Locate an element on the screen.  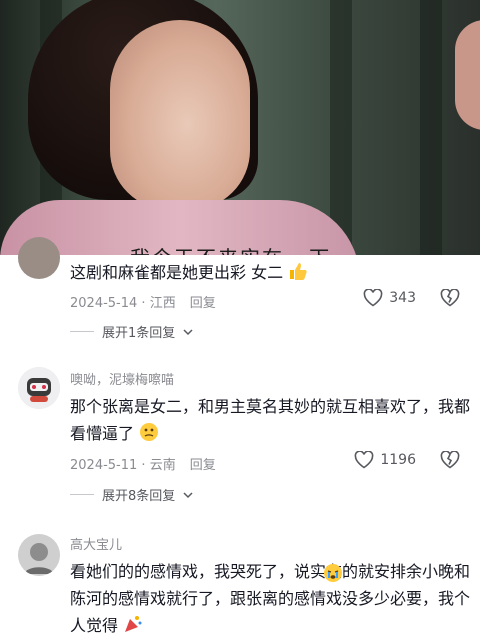
comment-meta: 2024-5-14 · 江西 回复 is located at coordinates (143, 301).